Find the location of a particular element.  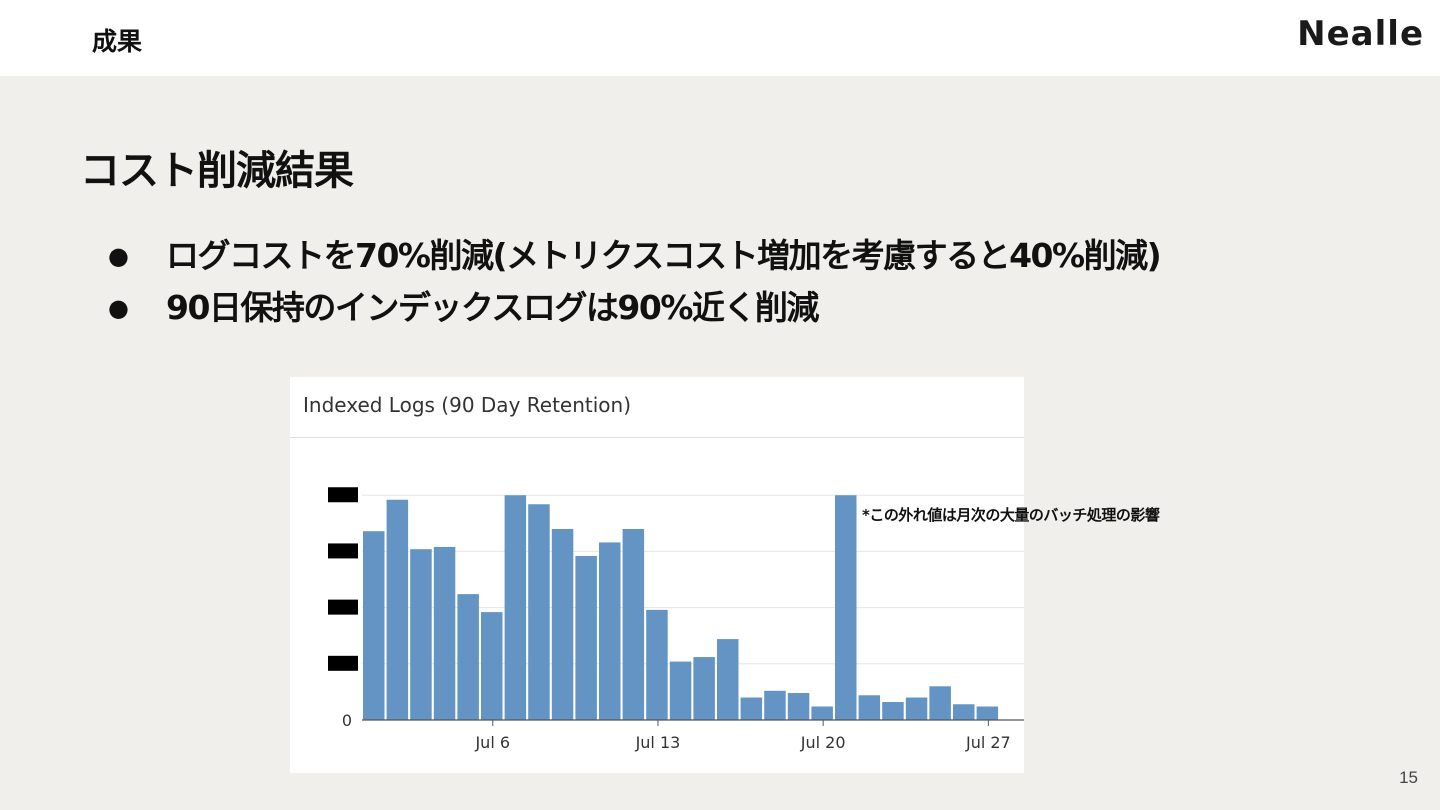

bullet-item: ● 90日保持のインデックスログは90%近く削減 is located at coordinates (632, 308).